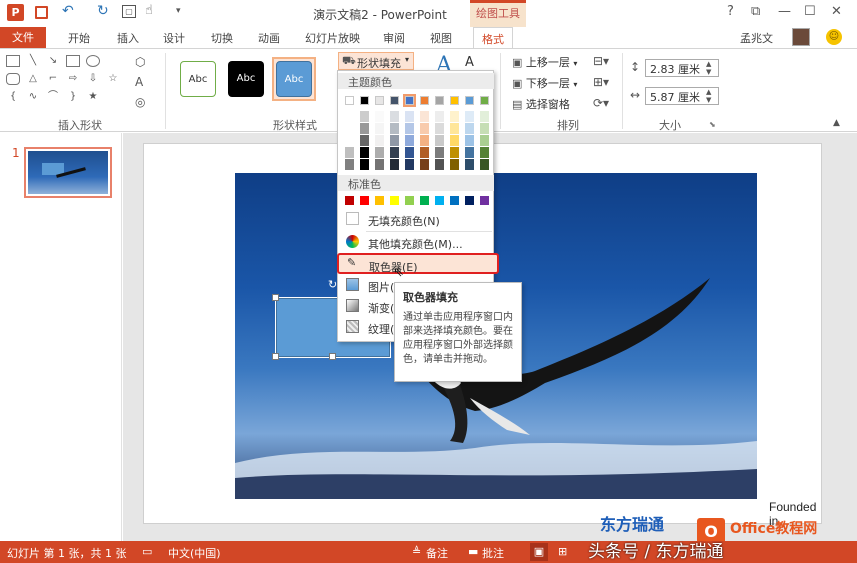  Describe the element at coordinates (129, 11) in the screenshot. I see `start-presentation-icon: ▢` at that location.